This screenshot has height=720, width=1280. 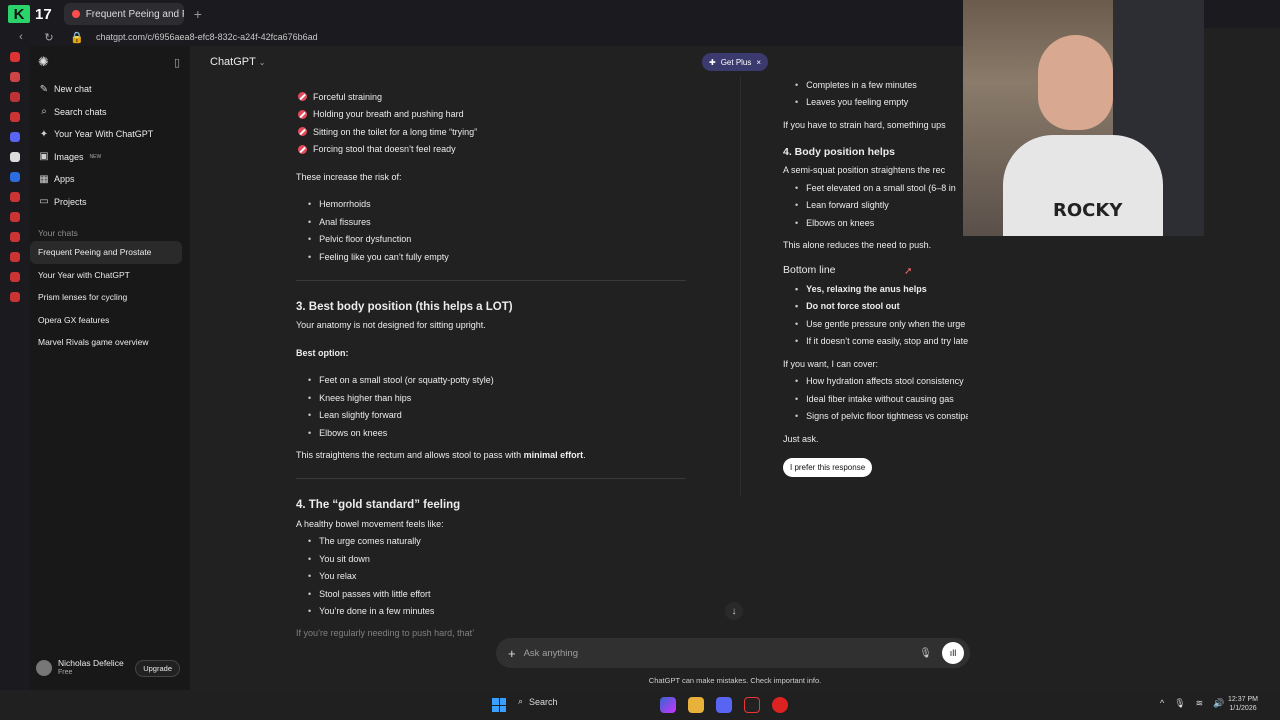 What do you see at coordinates (49, 37) in the screenshot?
I see `reload-icon: ↻` at bounding box center [49, 37].